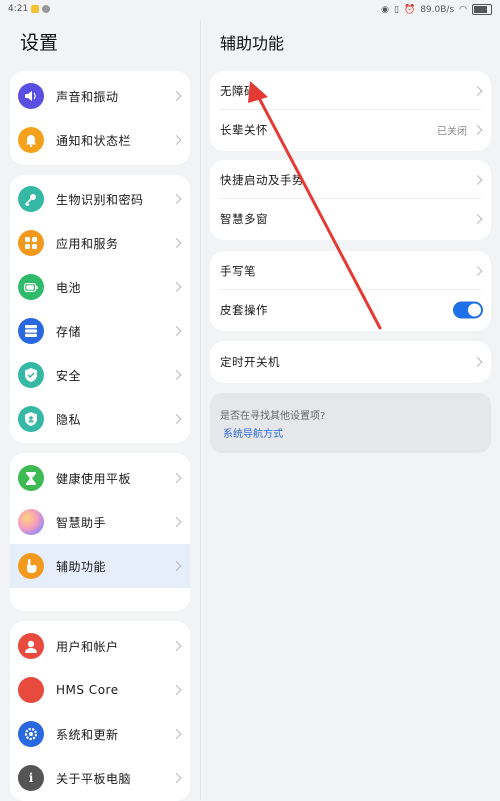 The image size is (500, 801). What do you see at coordinates (69, 419) in the screenshot?
I see `settings-item-label: 隐私` at bounding box center [69, 419].